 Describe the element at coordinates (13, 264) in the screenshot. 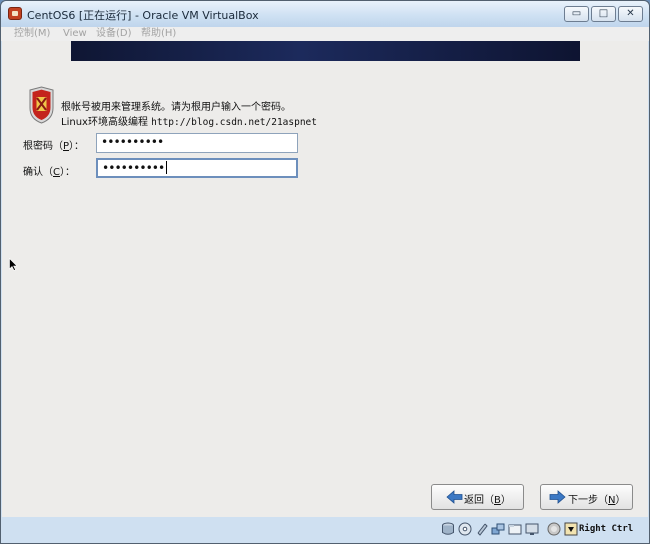

I see `mouse-pointer-icon` at that location.